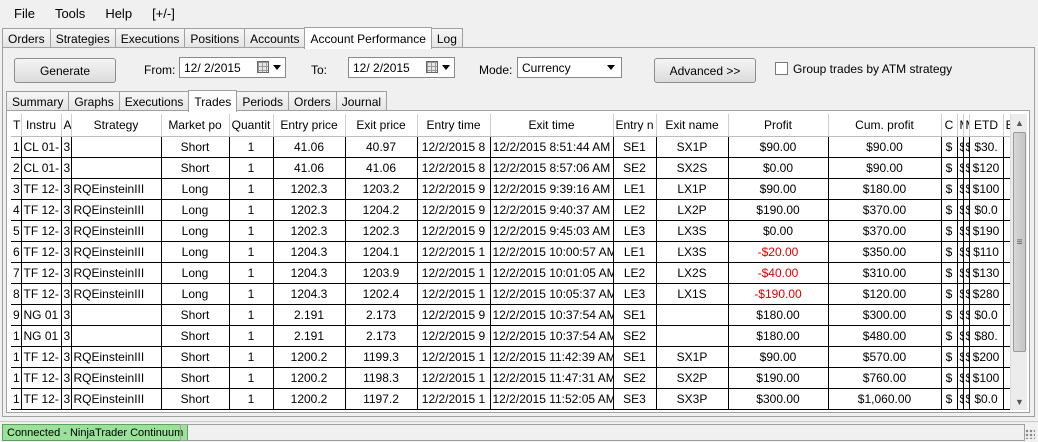 This screenshot has height=442, width=1038. I want to click on column-header: Exit time, so click(552, 125).